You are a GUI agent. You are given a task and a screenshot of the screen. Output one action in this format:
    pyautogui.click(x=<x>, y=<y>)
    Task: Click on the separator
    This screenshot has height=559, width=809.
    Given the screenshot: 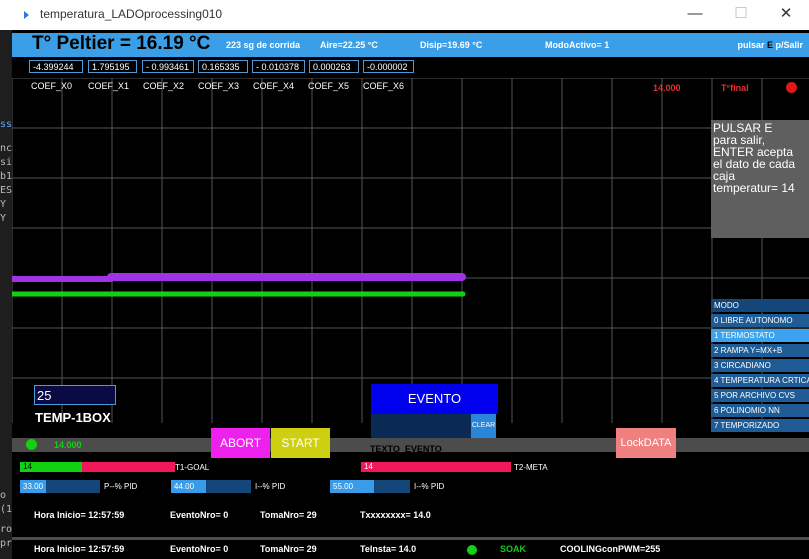 What is the action you would take?
    pyautogui.click(x=410, y=538)
    